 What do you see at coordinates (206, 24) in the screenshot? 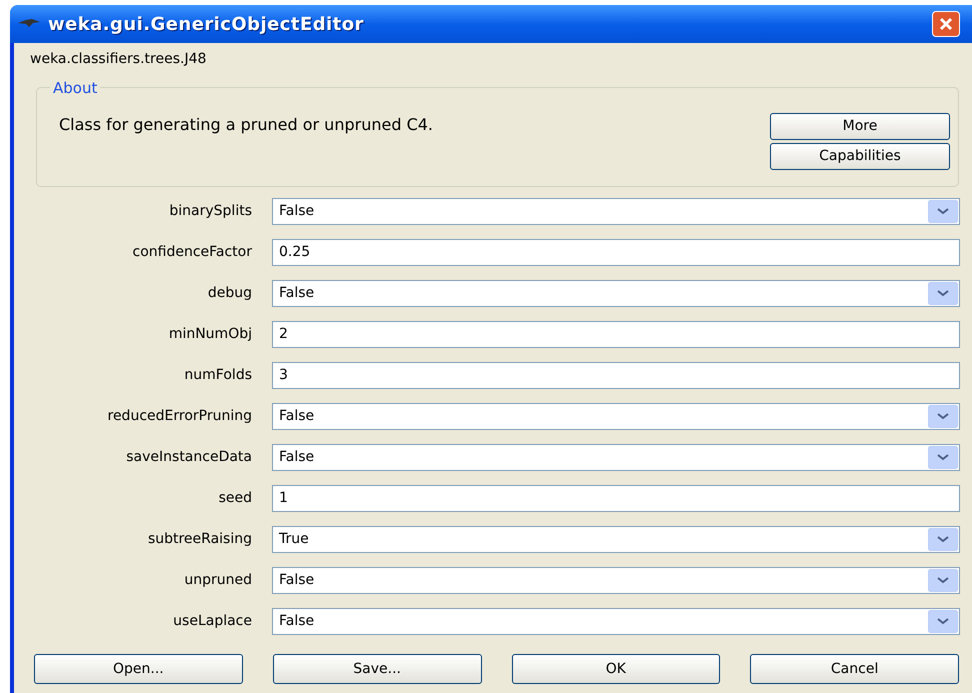
I see `window-title: weka.gui.GenericObjectEditor` at bounding box center [206, 24].